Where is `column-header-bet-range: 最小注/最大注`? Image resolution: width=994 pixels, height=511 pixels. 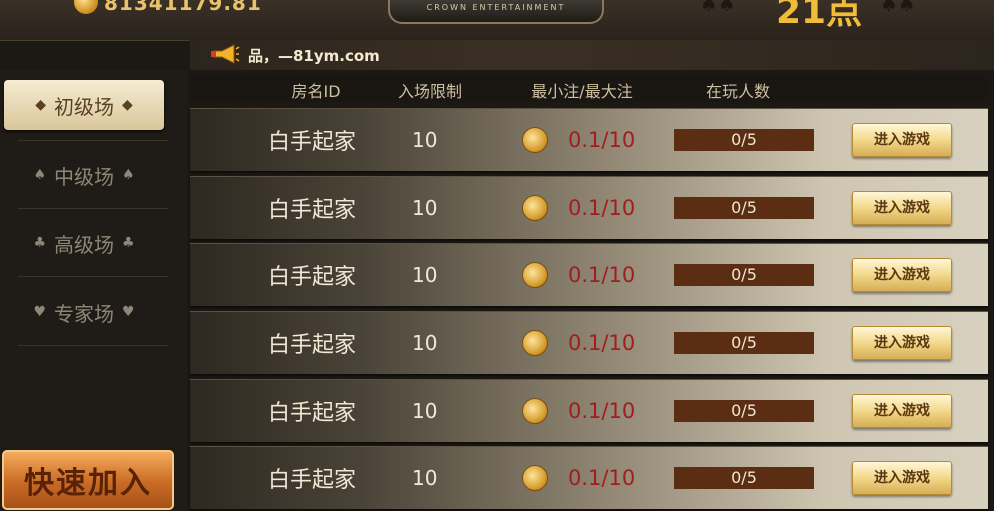 column-header-bet-range: 最小注/最大注 is located at coordinates (582, 91).